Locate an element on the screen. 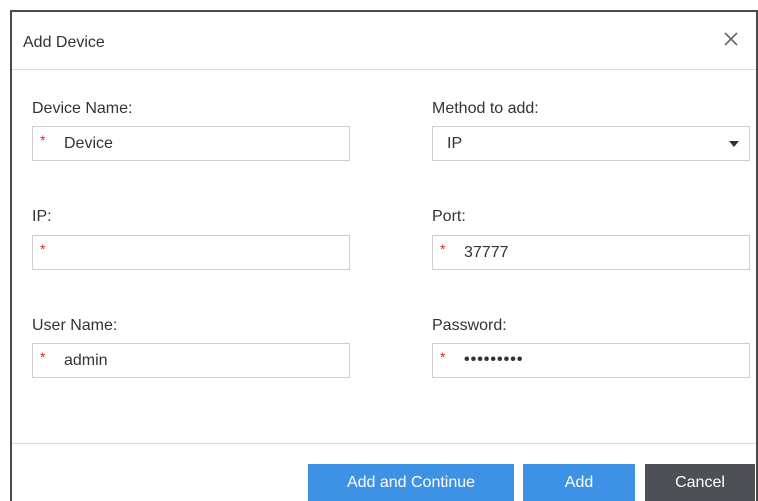 The height and width of the screenshot is (501, 758). dialog-title: Add Device is located at coordinates (64, 42).